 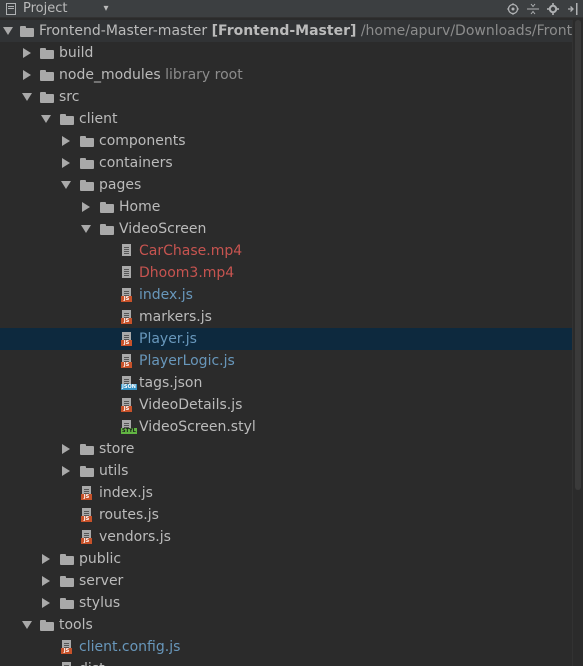 I want to click on tree-item-label: public, so click(x=100, y=559).